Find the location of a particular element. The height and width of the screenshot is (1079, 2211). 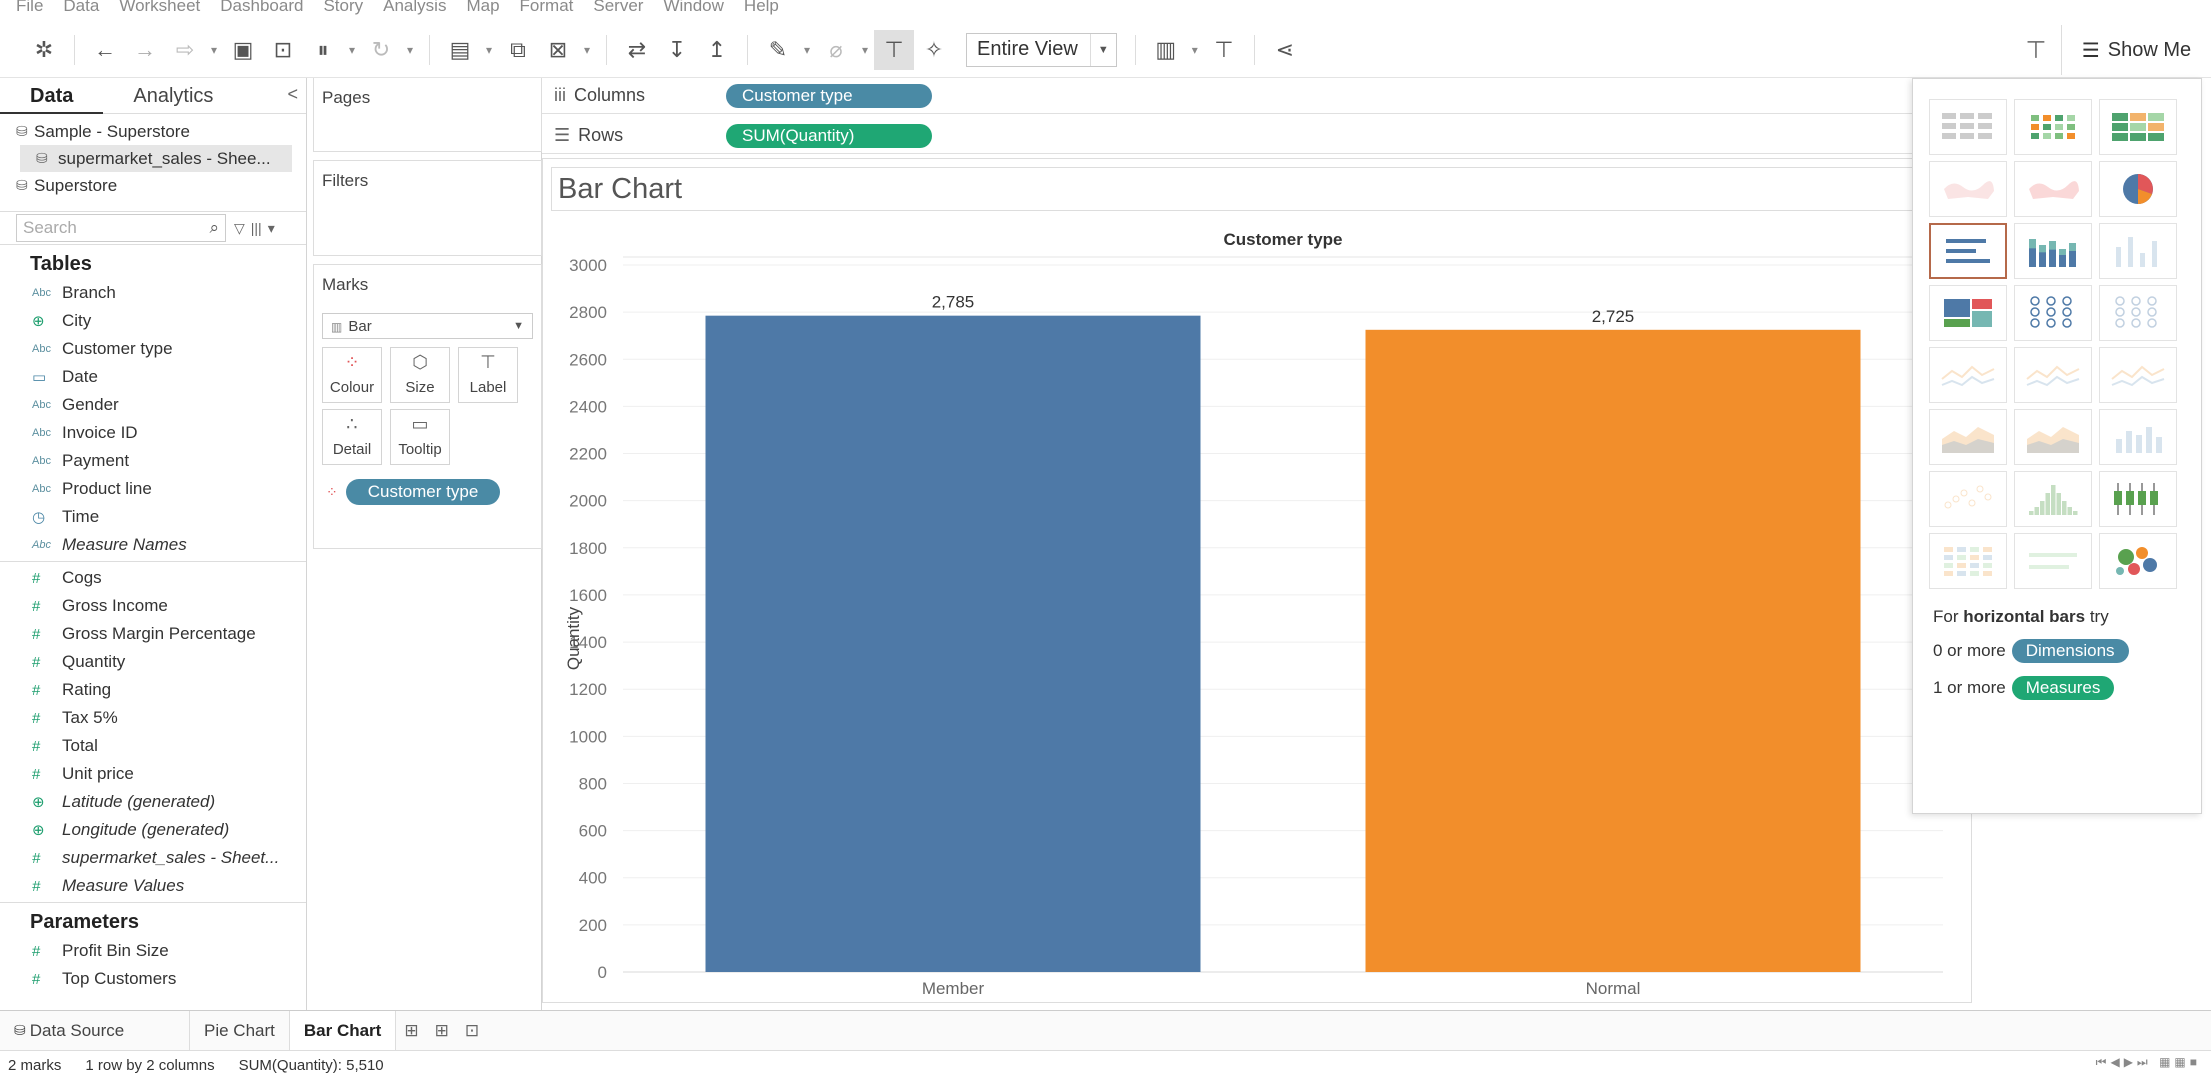

new-datasource-icon: ⊡ is located at coordinates (283, 50).